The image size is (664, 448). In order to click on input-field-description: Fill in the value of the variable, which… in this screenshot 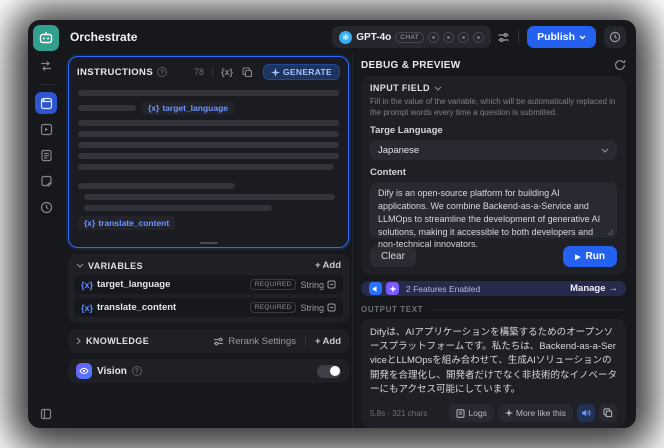, I will do `click(493, 107)`.